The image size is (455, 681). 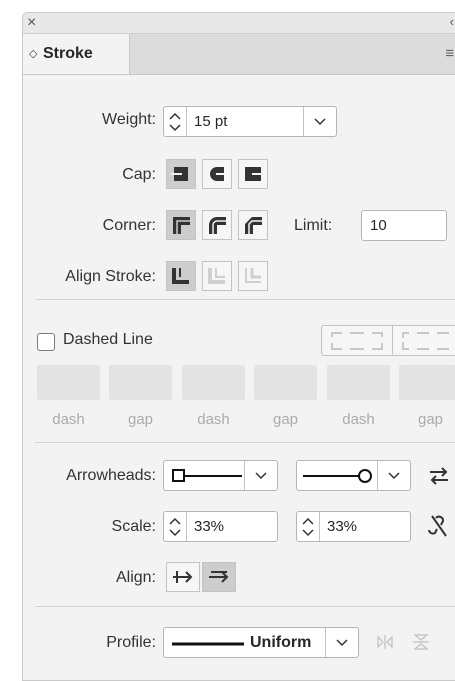 What do you see at coordinates (439, 527) in the screenshot?
I see `link-scale-icon` at bounding box center [439, 527].